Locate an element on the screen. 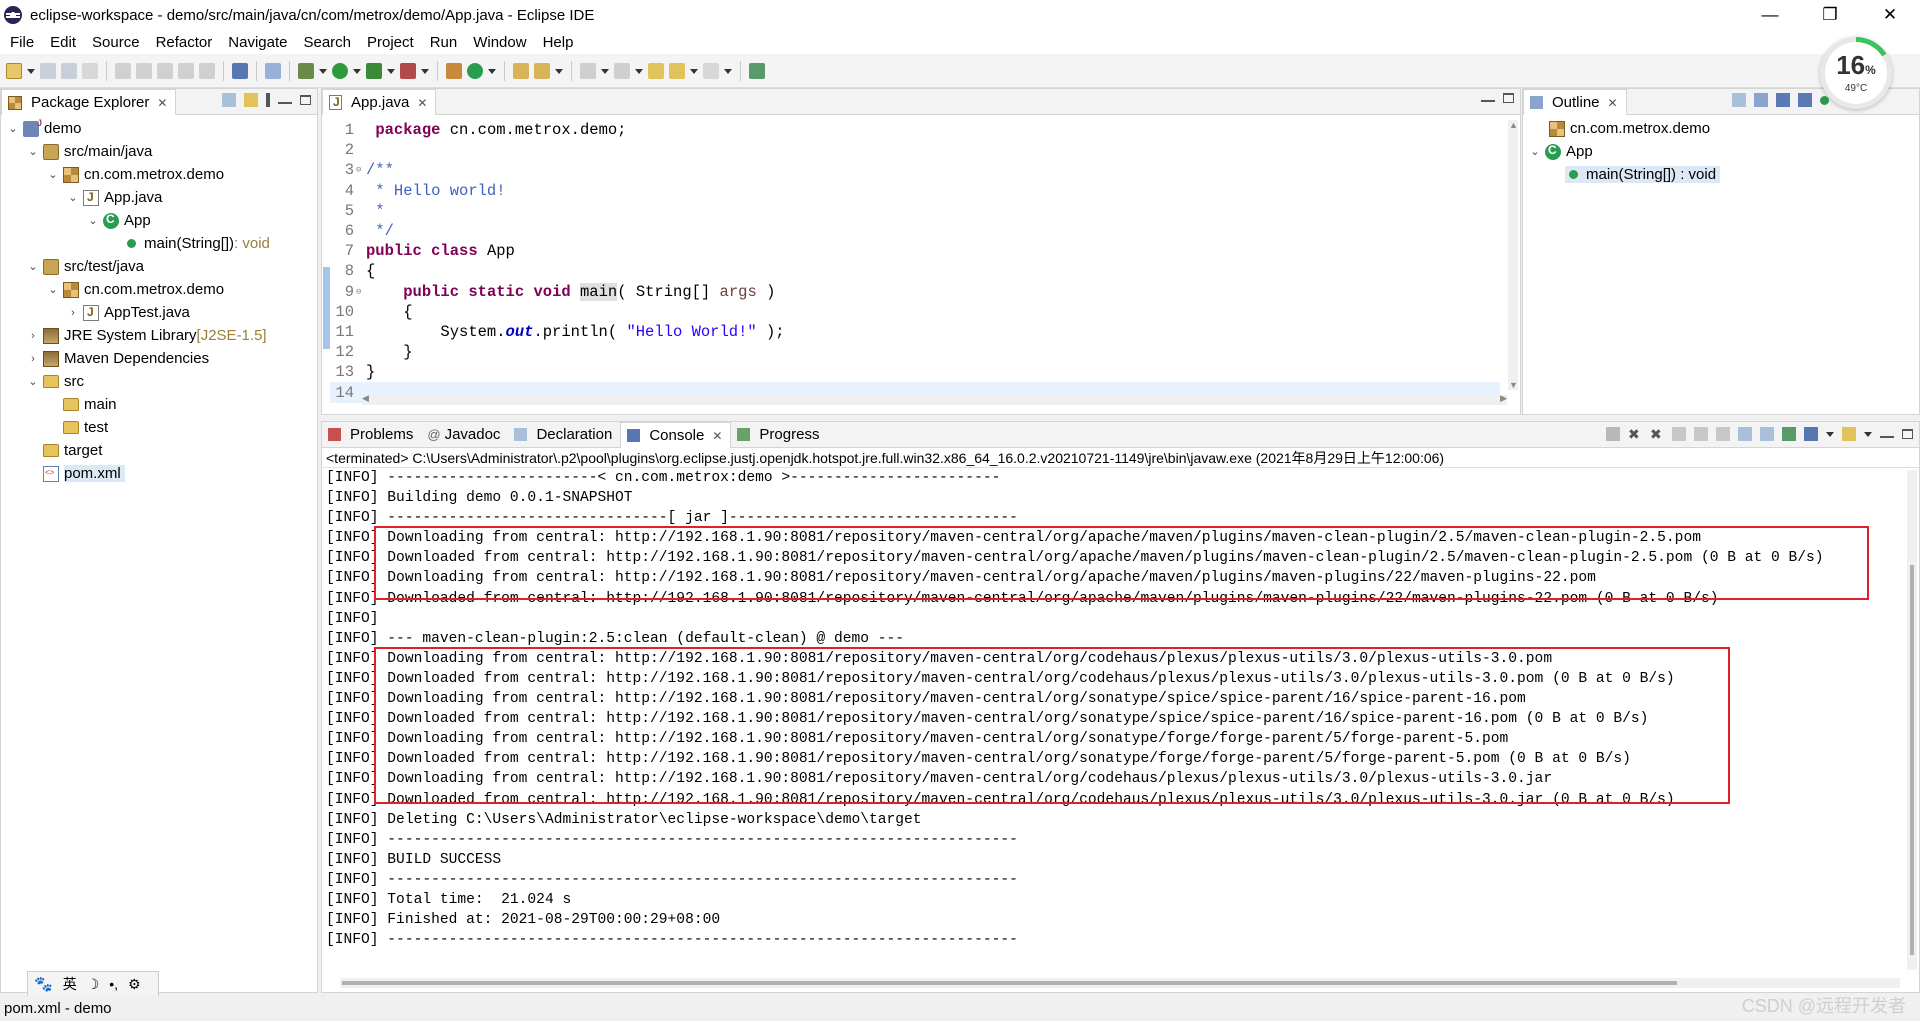 The height and width of the screenshot is (1021, 1920). ime-language: 英 is located at coordinates (70, 984).